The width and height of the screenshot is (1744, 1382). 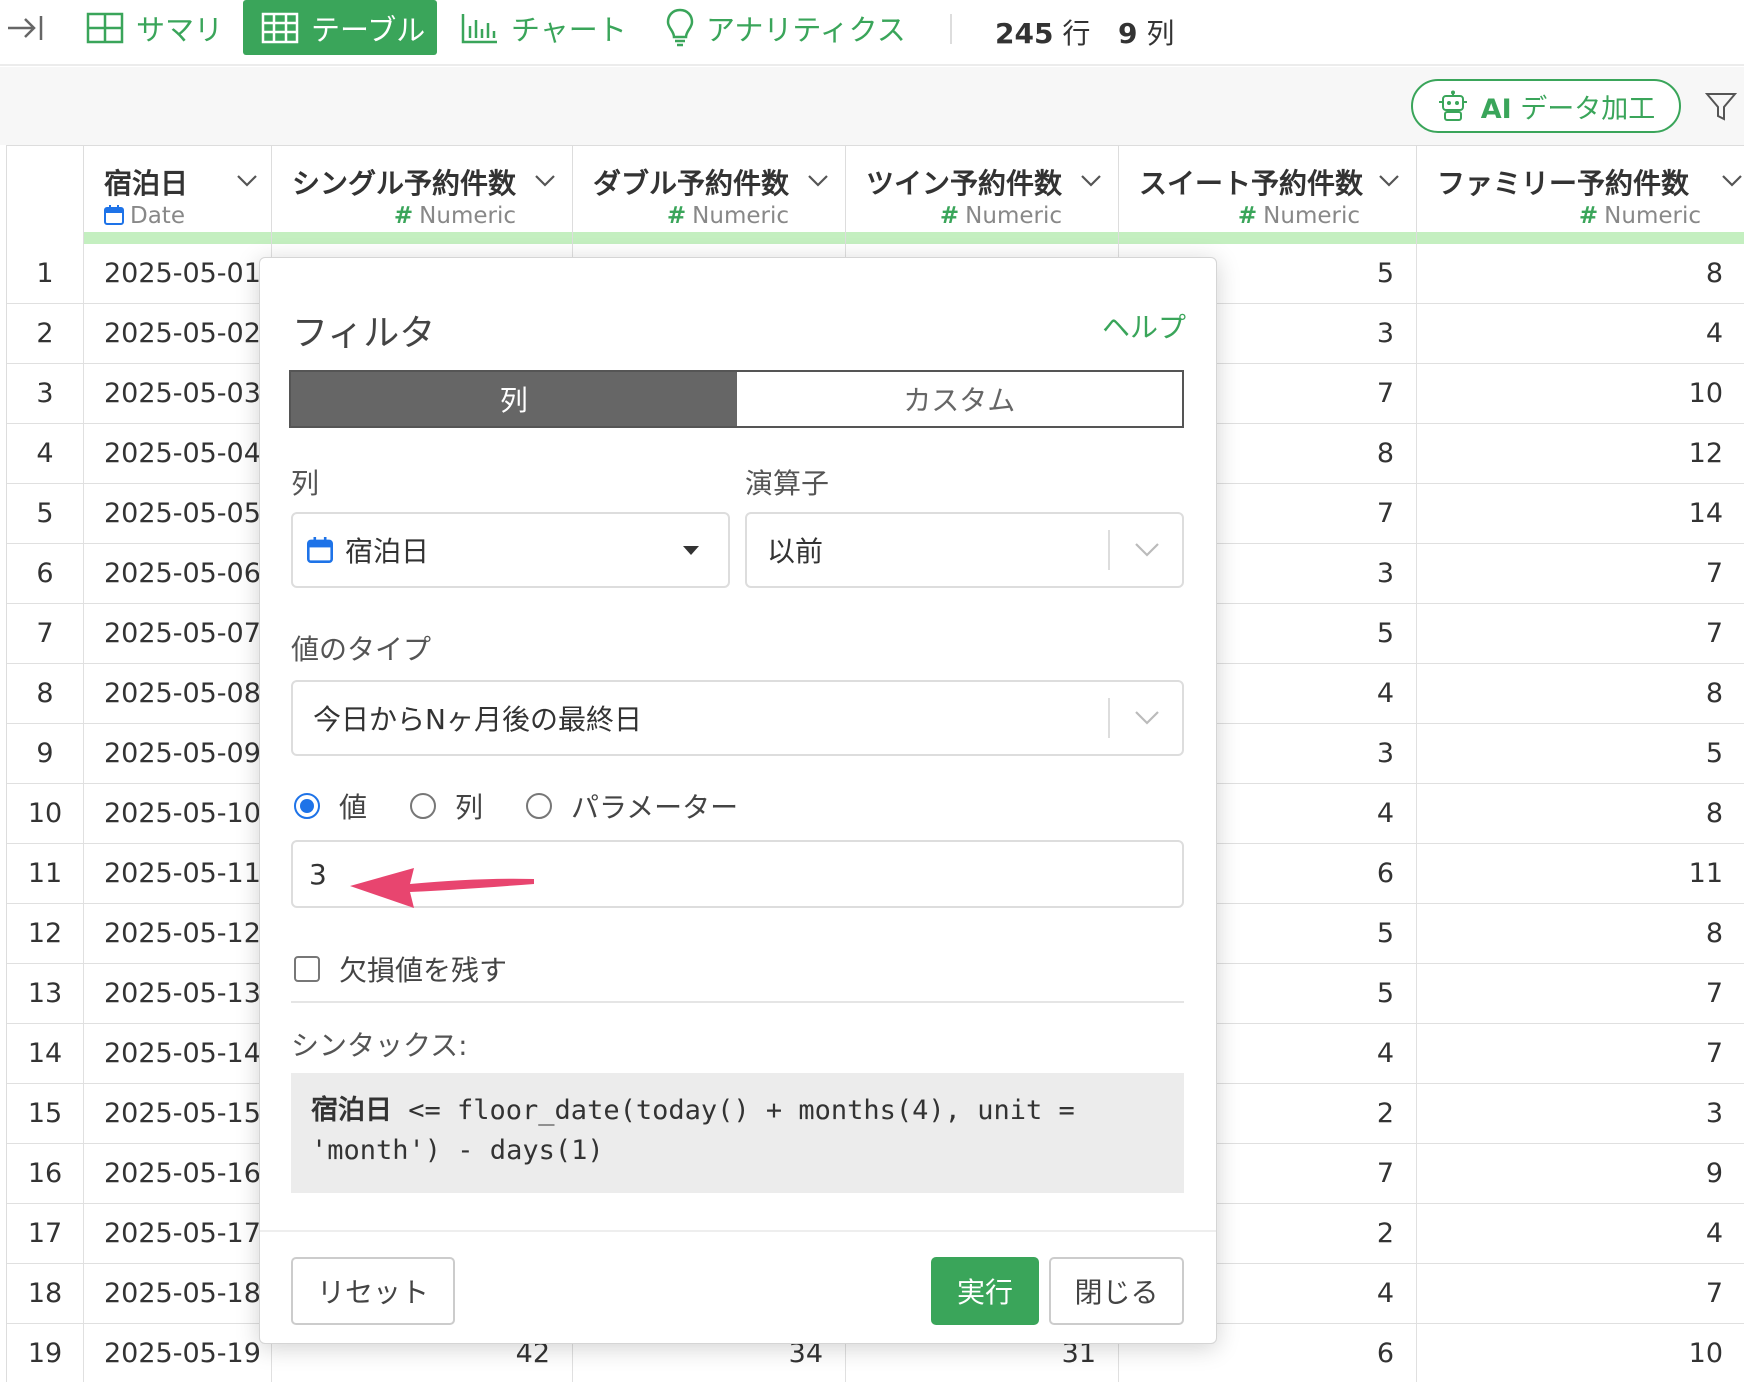 I want to click on cell-date: 2025-05-02, so click(x=178, y=334).